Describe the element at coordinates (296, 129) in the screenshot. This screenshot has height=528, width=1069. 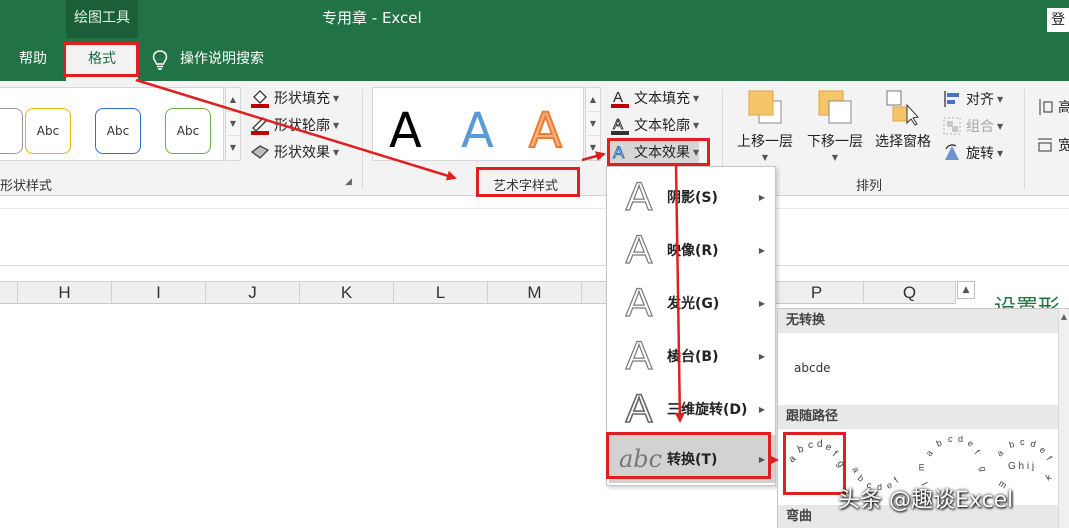
I see `arrow-format-to-wordart` at that location.